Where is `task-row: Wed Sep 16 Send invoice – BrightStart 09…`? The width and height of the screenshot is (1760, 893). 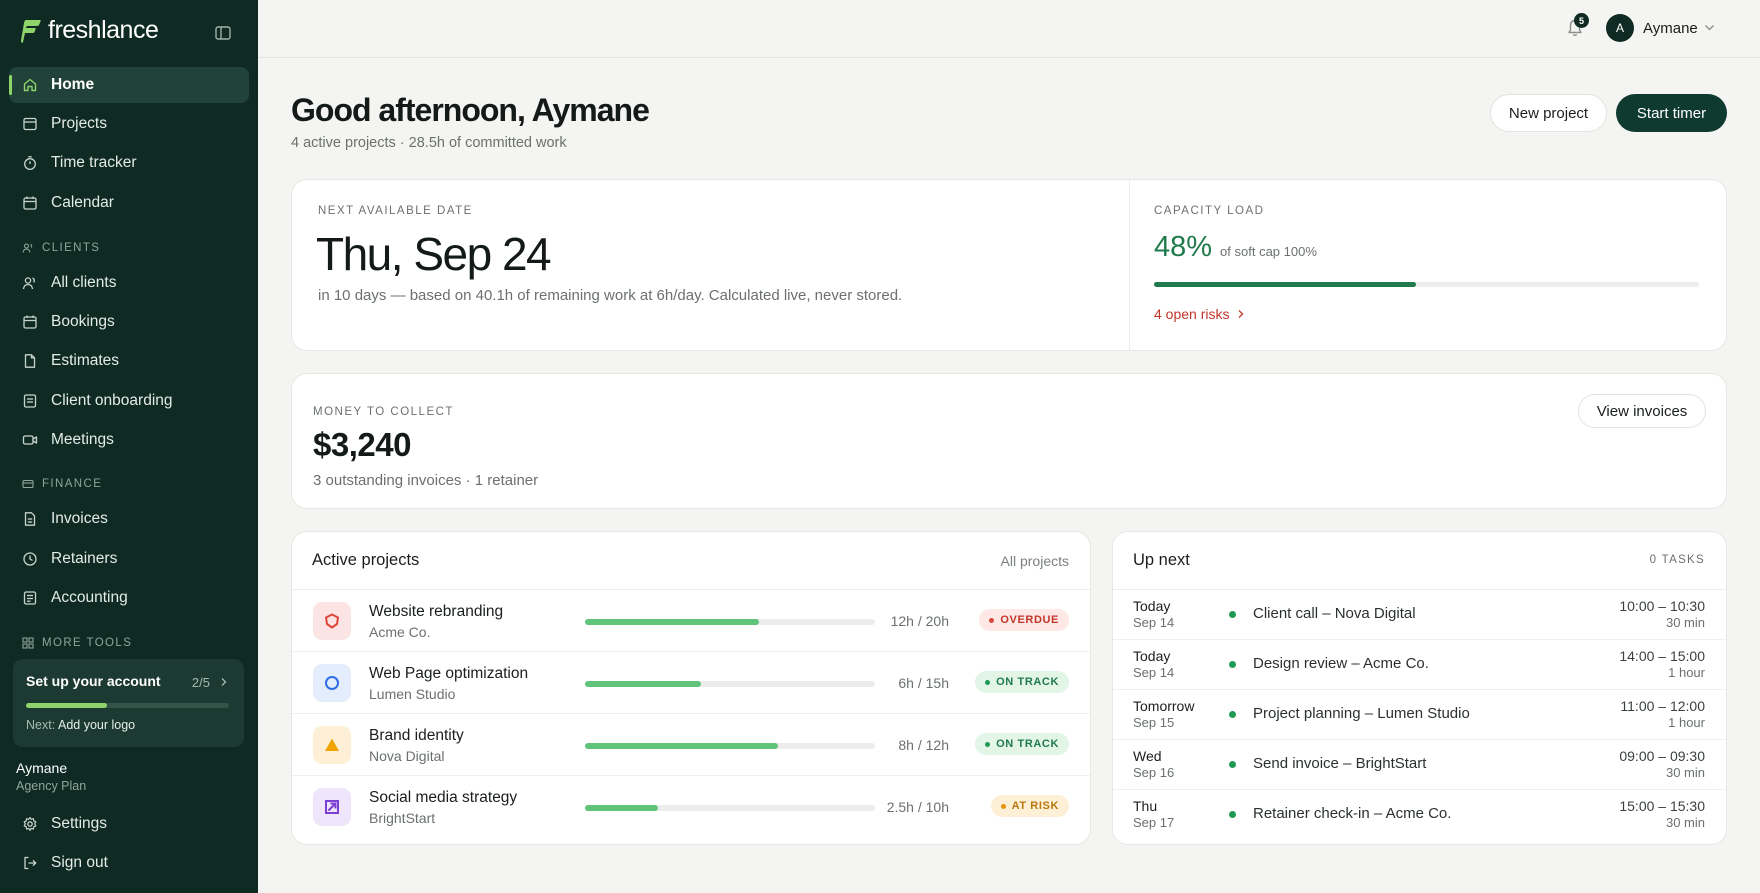
task-row: Wed Sep 16 Send invoice – BrightStart 09… is located at coordinates (1419, 765).